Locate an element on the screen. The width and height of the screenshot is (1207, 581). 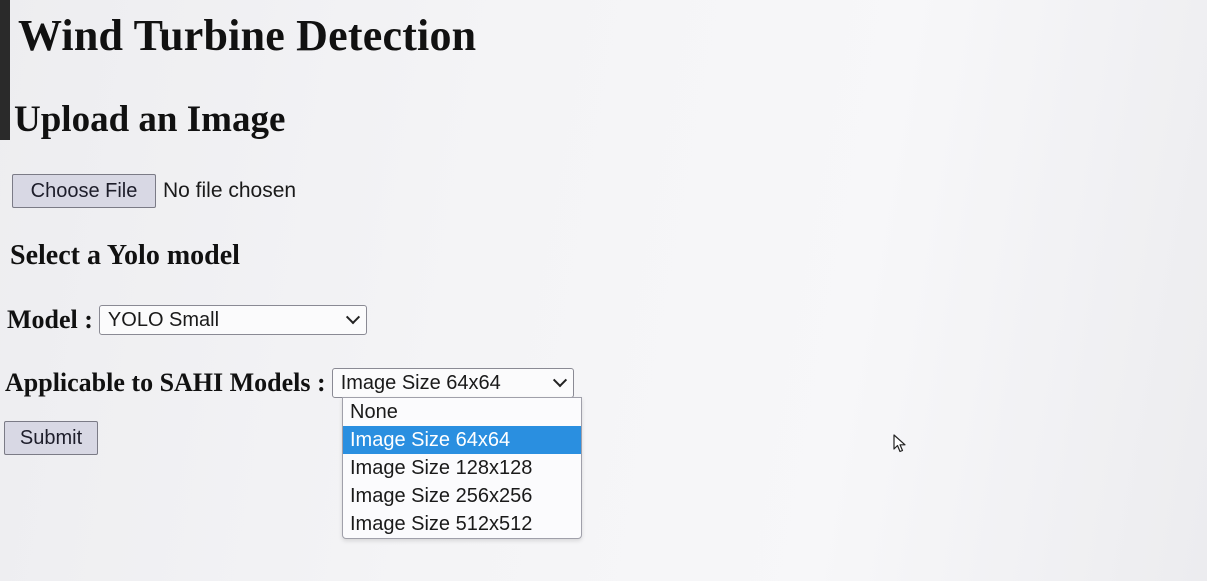
page-title: Wind Turbine Detection is located at coordinates (247, 35).